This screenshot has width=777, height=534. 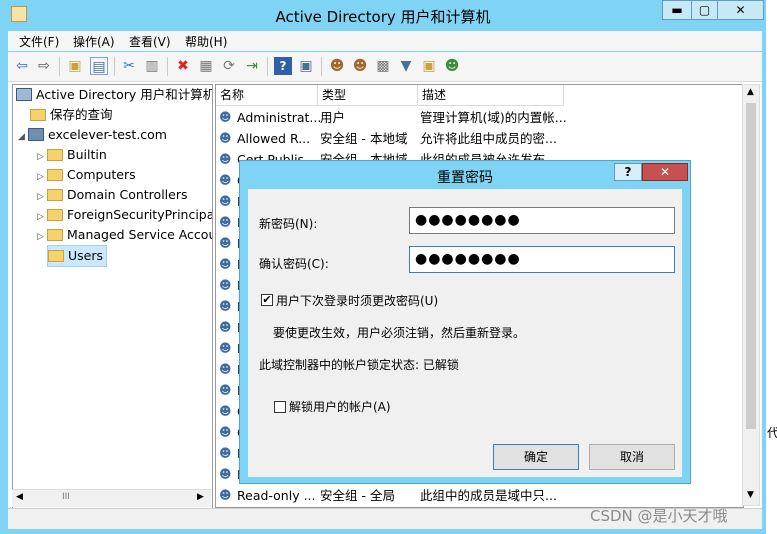 What do you see at coordinates (150, 41) in the screenshot?
I see `menu-view: 查看(V)` at bounding box center [150, 41].